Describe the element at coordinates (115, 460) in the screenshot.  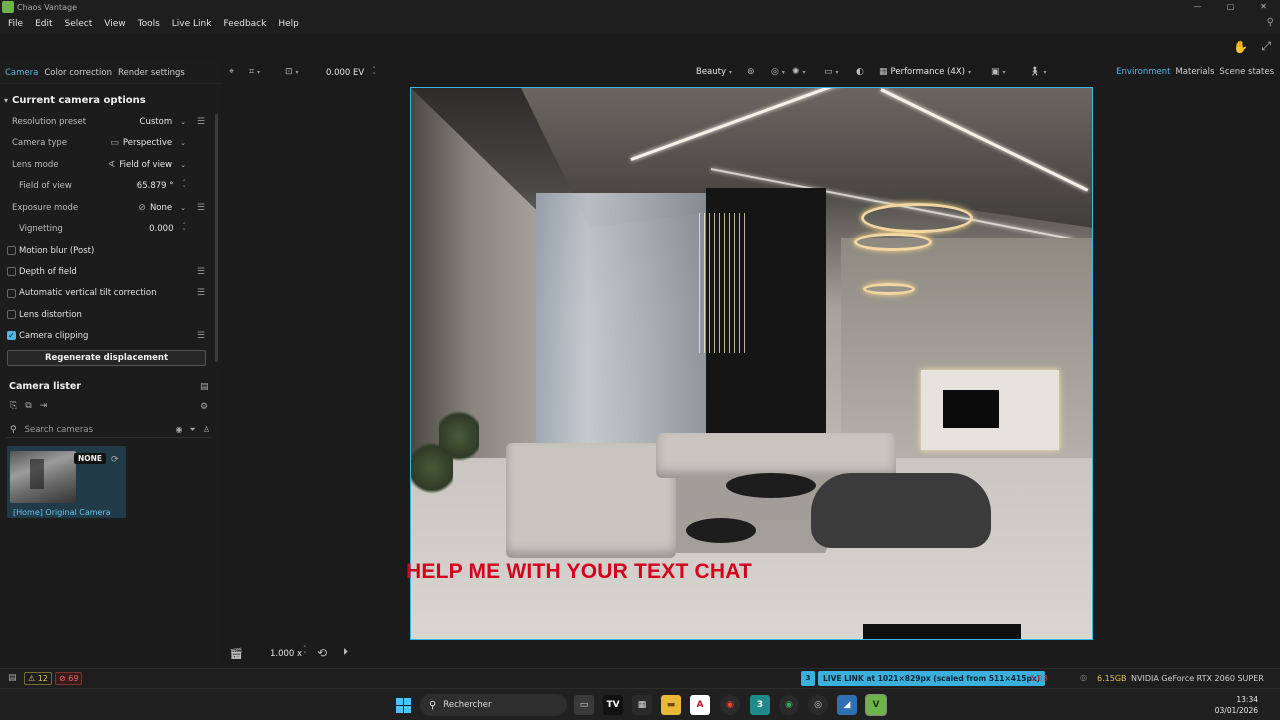
I see `sync-icon: ⟳` at that location.